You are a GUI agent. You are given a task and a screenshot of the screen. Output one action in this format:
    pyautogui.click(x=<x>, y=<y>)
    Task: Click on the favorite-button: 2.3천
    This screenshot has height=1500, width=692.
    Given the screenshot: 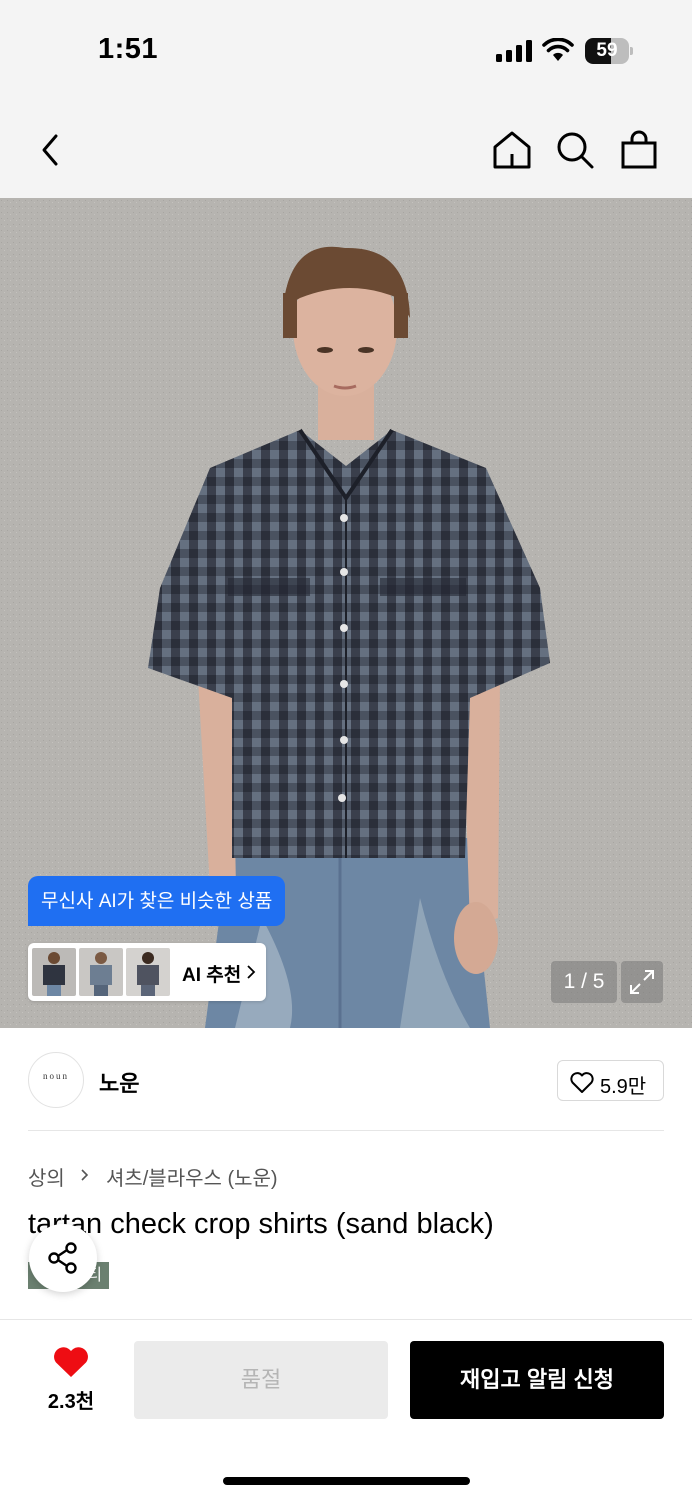 What is the action you would take?
    pyautogui.click(x=71, y=1380)
    